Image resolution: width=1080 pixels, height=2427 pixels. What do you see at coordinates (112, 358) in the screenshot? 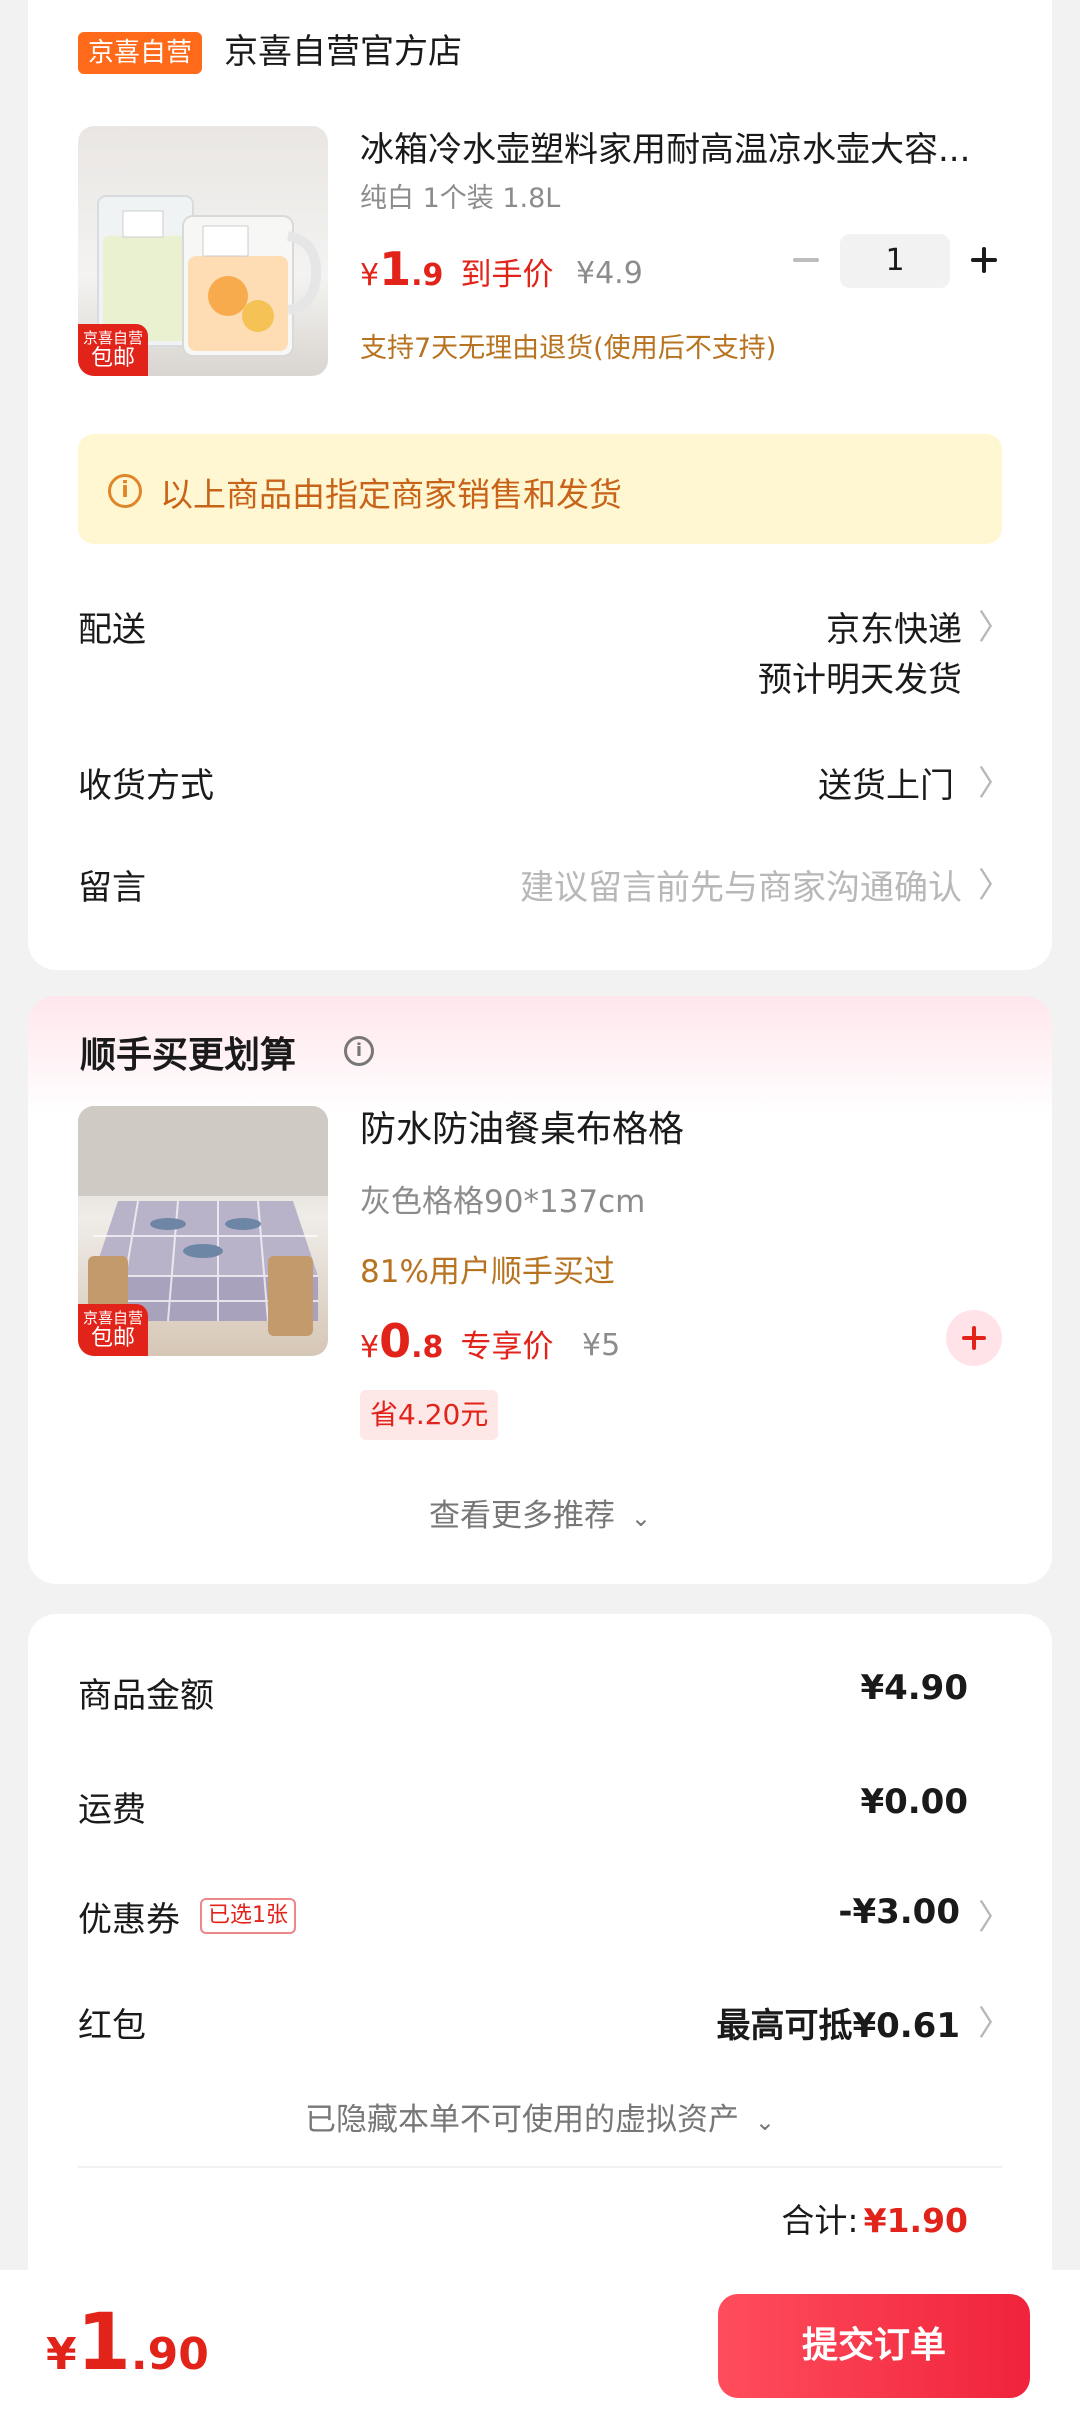
I see `shipping-badge-line2: 包邮` at bounding box center [112, 358].